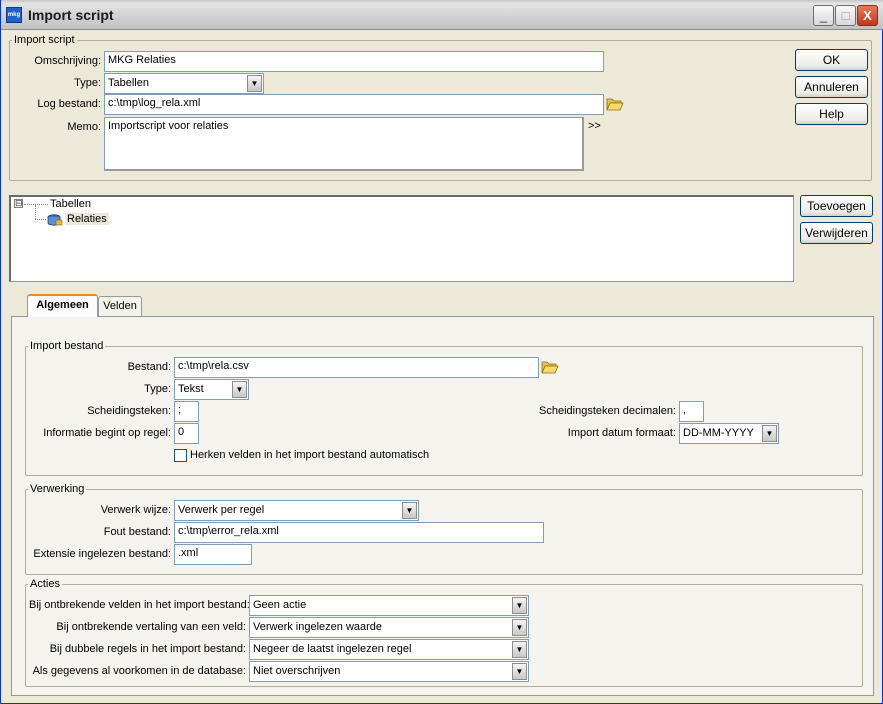  I want to click on scheidingsteken-decimalen-label: Scheidingsteken decimalen:, so click(607, 411).